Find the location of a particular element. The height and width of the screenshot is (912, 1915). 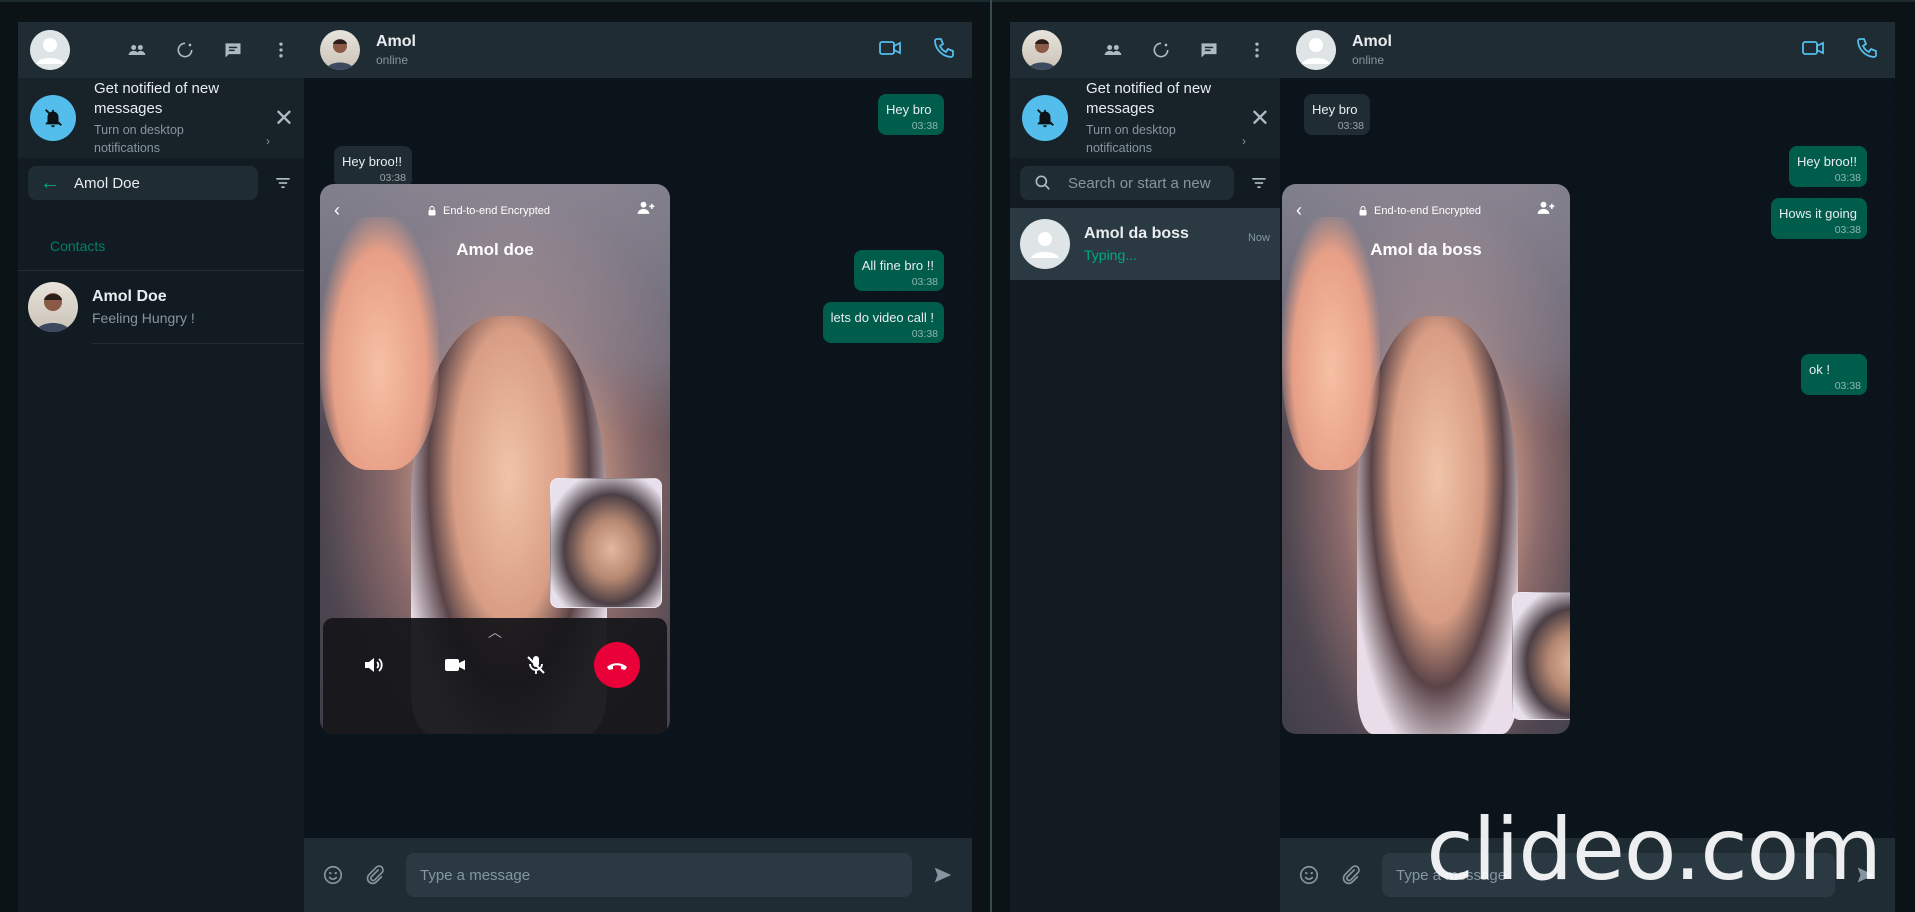

message-bubble-outgoing: ok ! 03:38 is located at coordinates (1834, 374).